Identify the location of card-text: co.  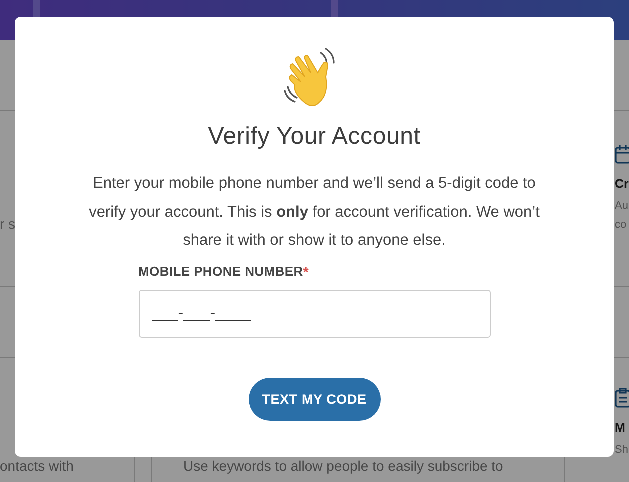
(621, 225).